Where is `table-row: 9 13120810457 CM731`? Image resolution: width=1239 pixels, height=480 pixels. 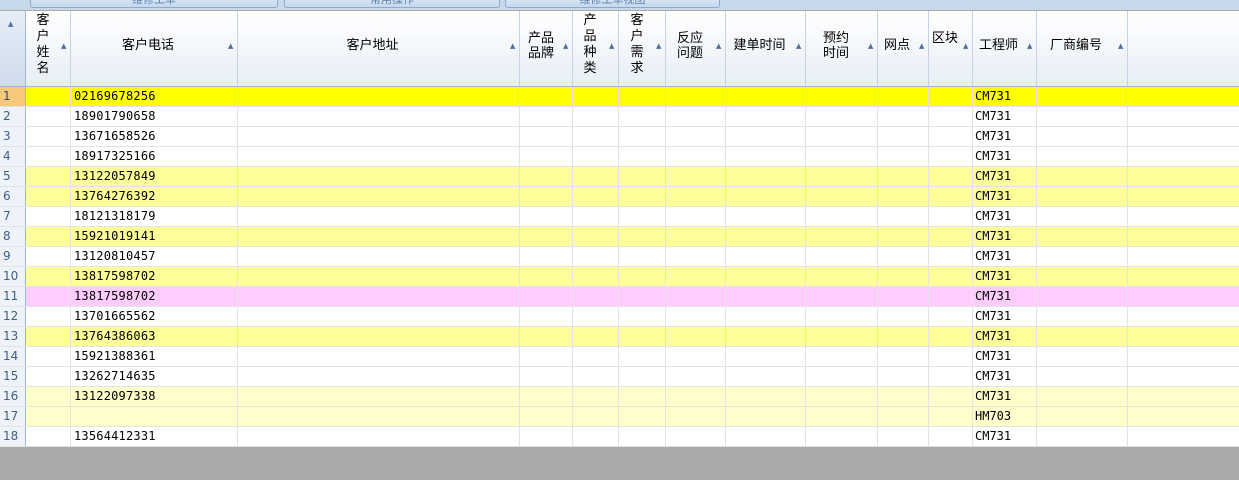 table-row: 9 13120810457 CM731 is located at coordinates (619, 257).